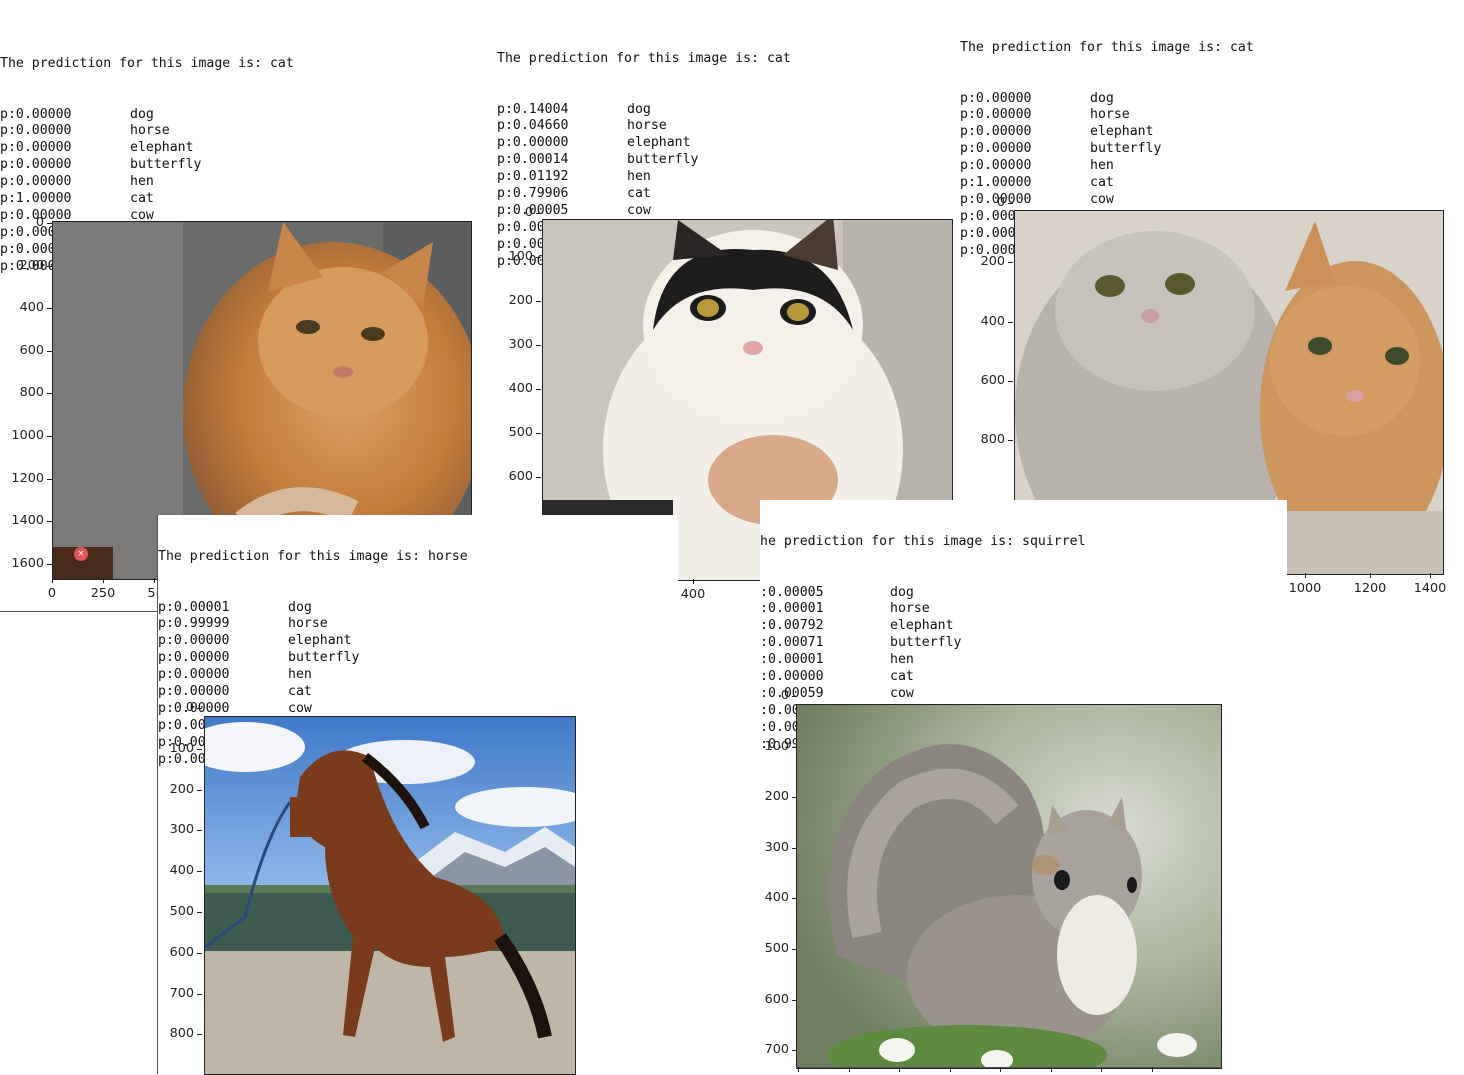 The image size is (1464, 1075). What do you see at coordinates (1107, 47) in the screenshot?
I see `prediction-title: The prediction for this image is: cat` at bounding box center [1107, 47].